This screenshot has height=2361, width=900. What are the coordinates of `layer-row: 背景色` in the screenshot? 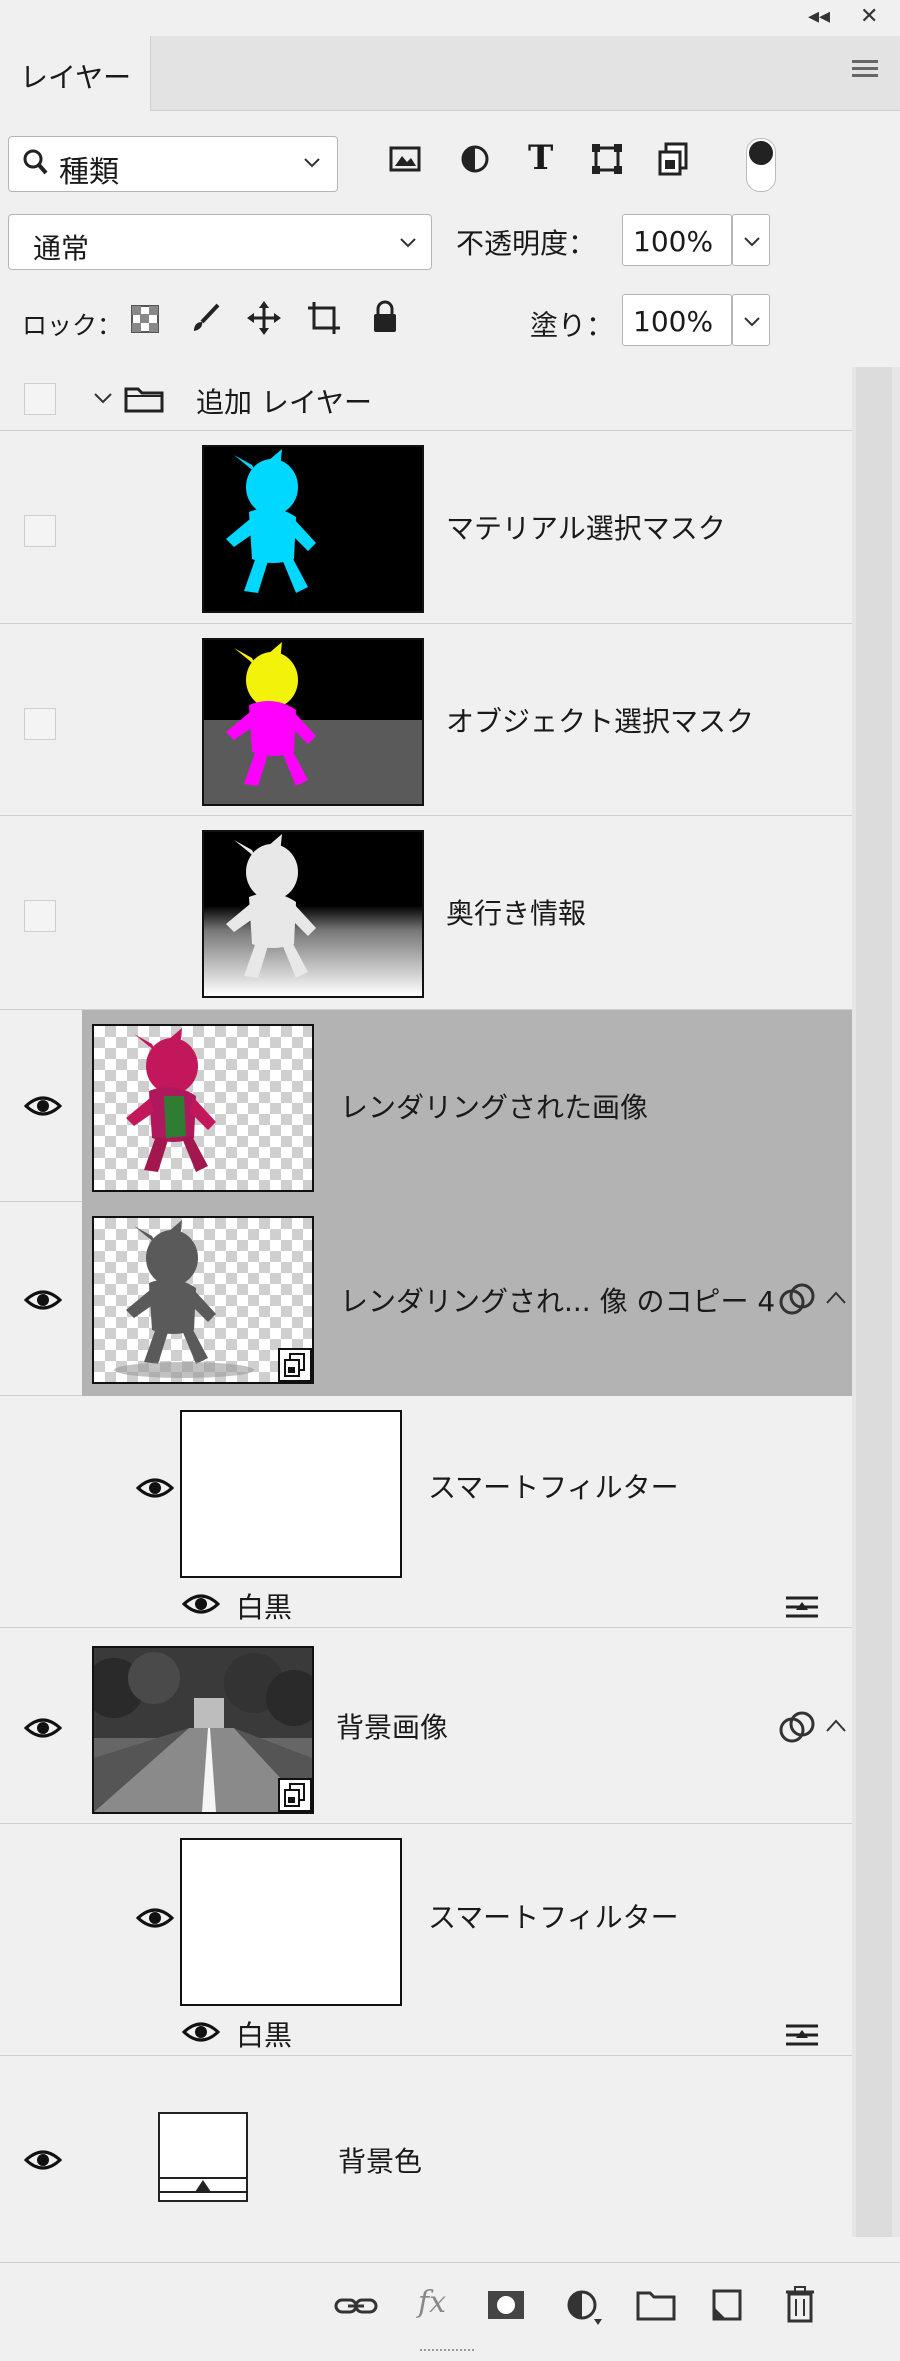 It's located at (426, 2159).